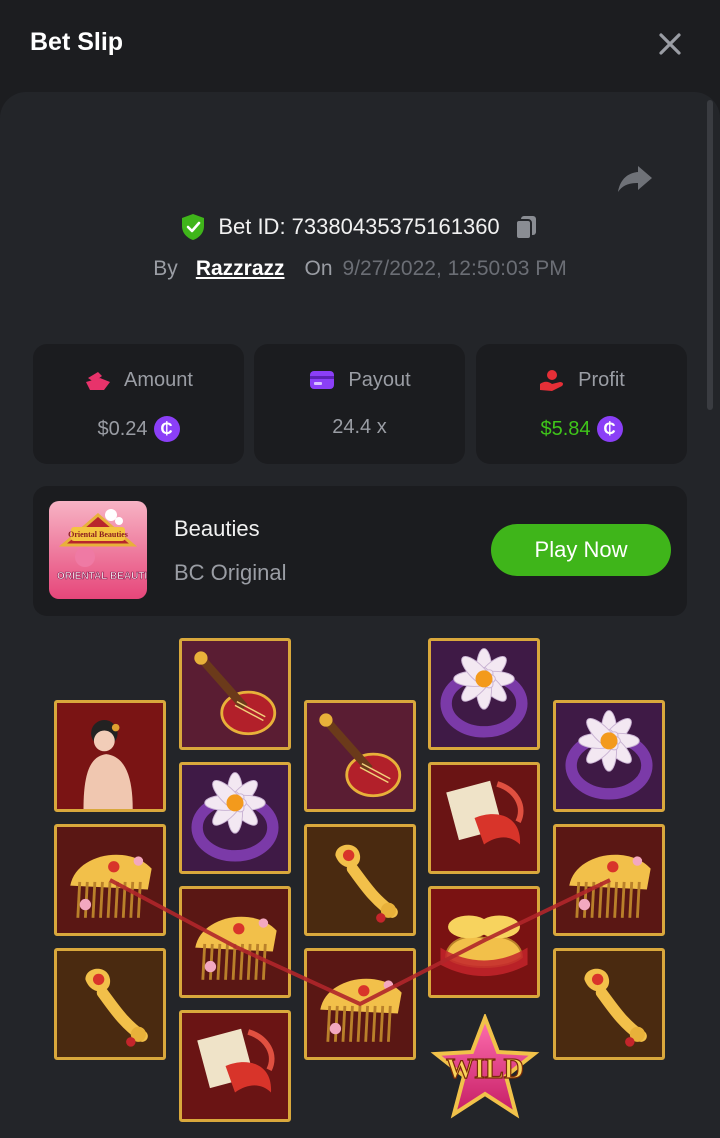 Image resolution: width=720 pixels, height=1138 pixels. I want to click on slot-symbol-gold-ingots, so click(484, 942).